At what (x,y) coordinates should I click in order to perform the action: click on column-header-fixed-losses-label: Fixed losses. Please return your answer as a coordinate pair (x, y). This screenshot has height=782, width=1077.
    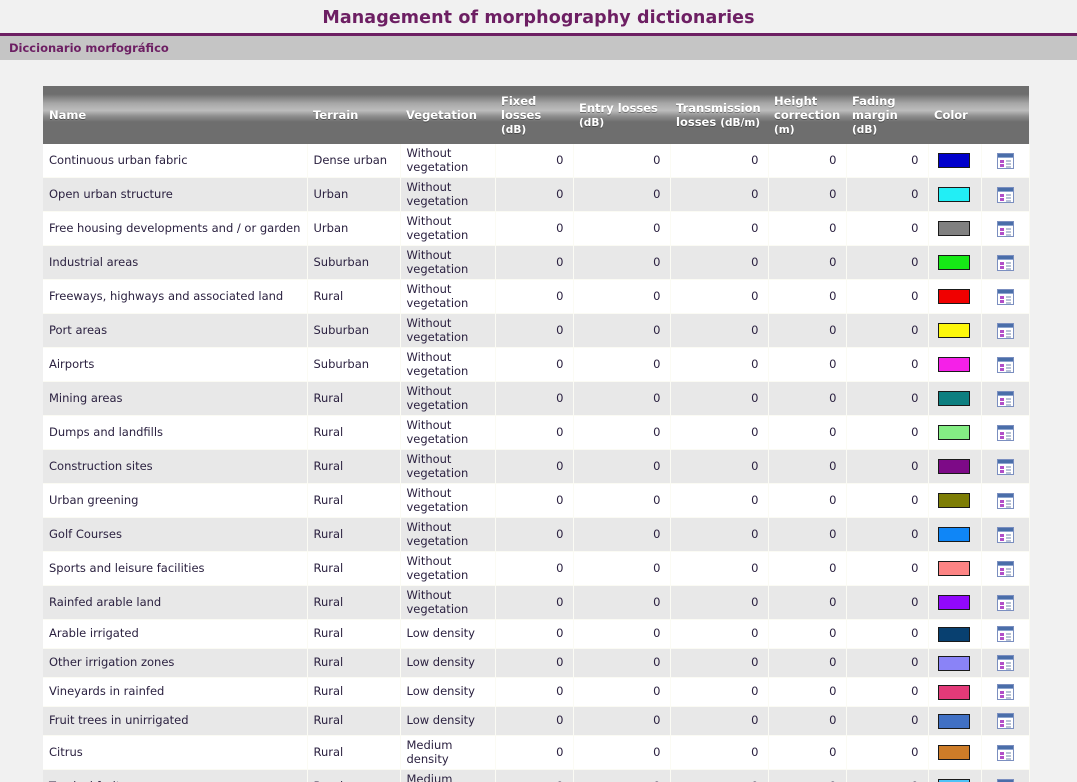
    Looking at the image, I should click on (521, 107).